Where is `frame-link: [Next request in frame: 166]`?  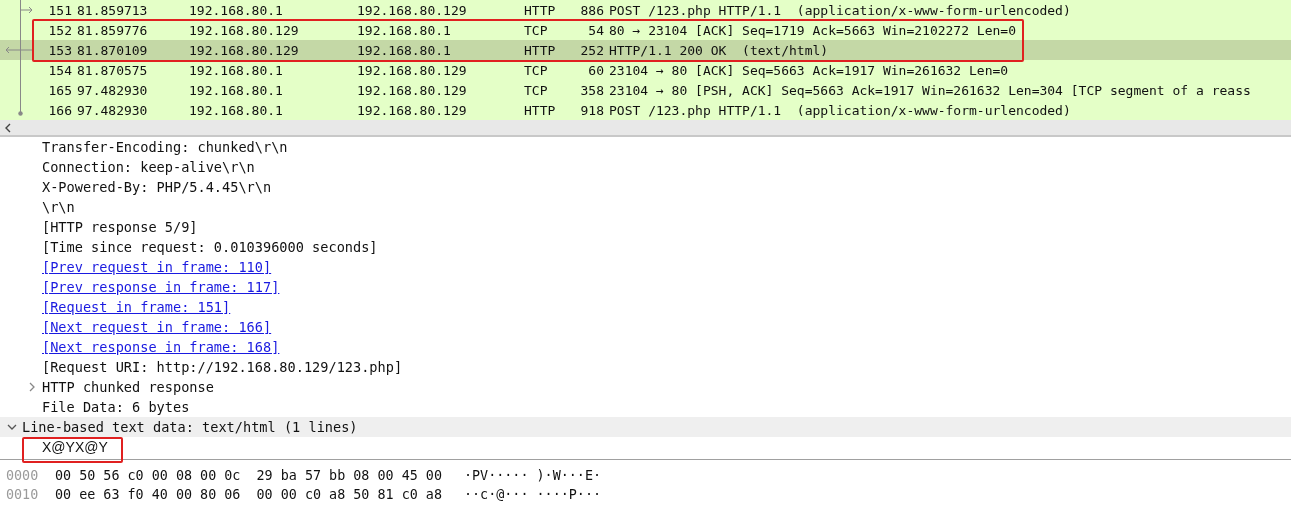 frame-link: [Next request in frame: 166] is located at coordinates (157, 327).